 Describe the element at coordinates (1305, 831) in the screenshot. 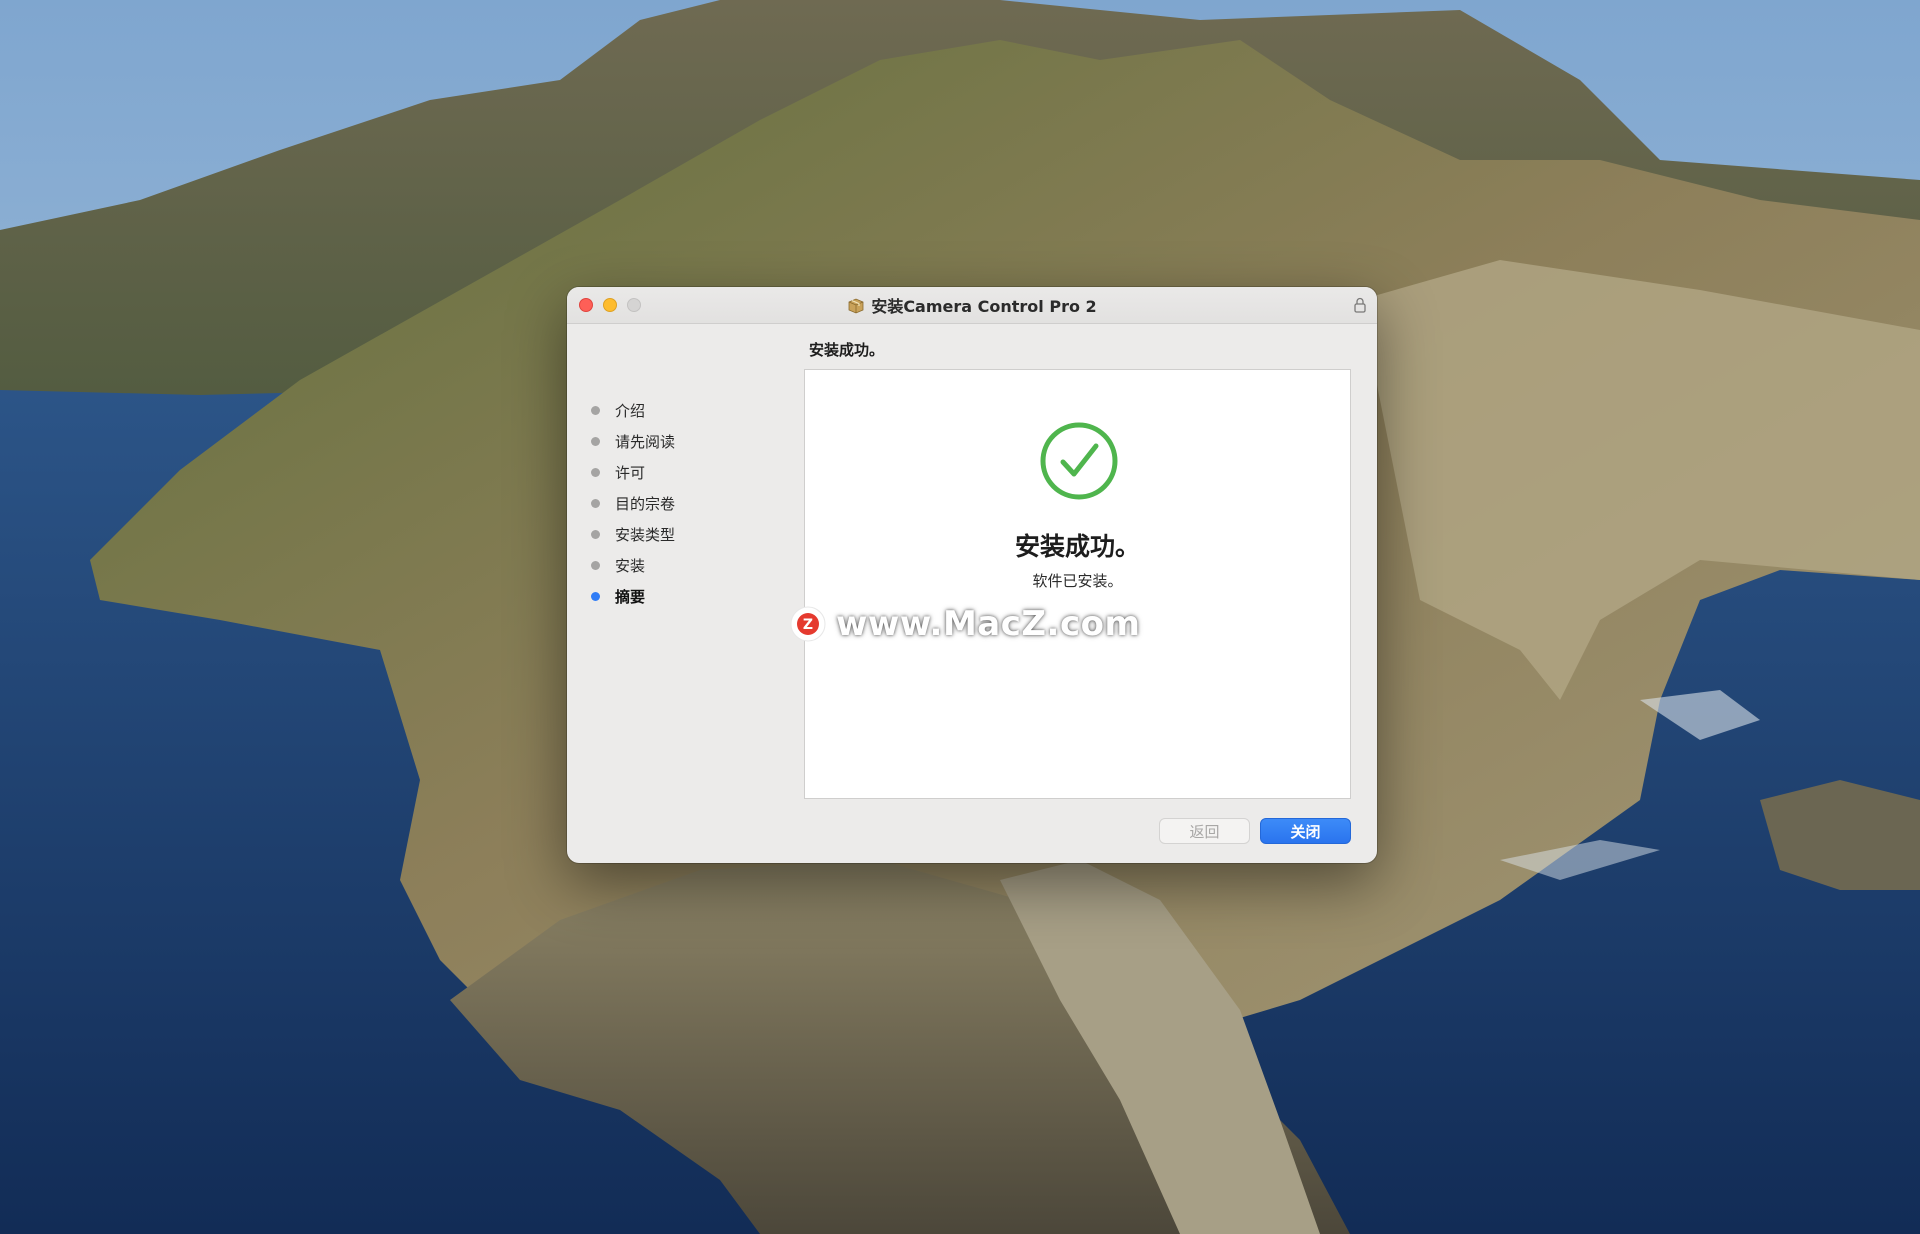

I see `close-button: 关闭` at that location.